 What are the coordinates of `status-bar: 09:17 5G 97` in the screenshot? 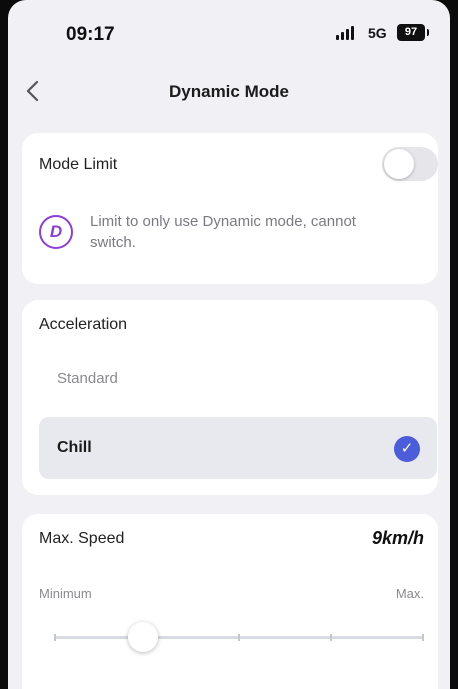 It's located at (229, 32).